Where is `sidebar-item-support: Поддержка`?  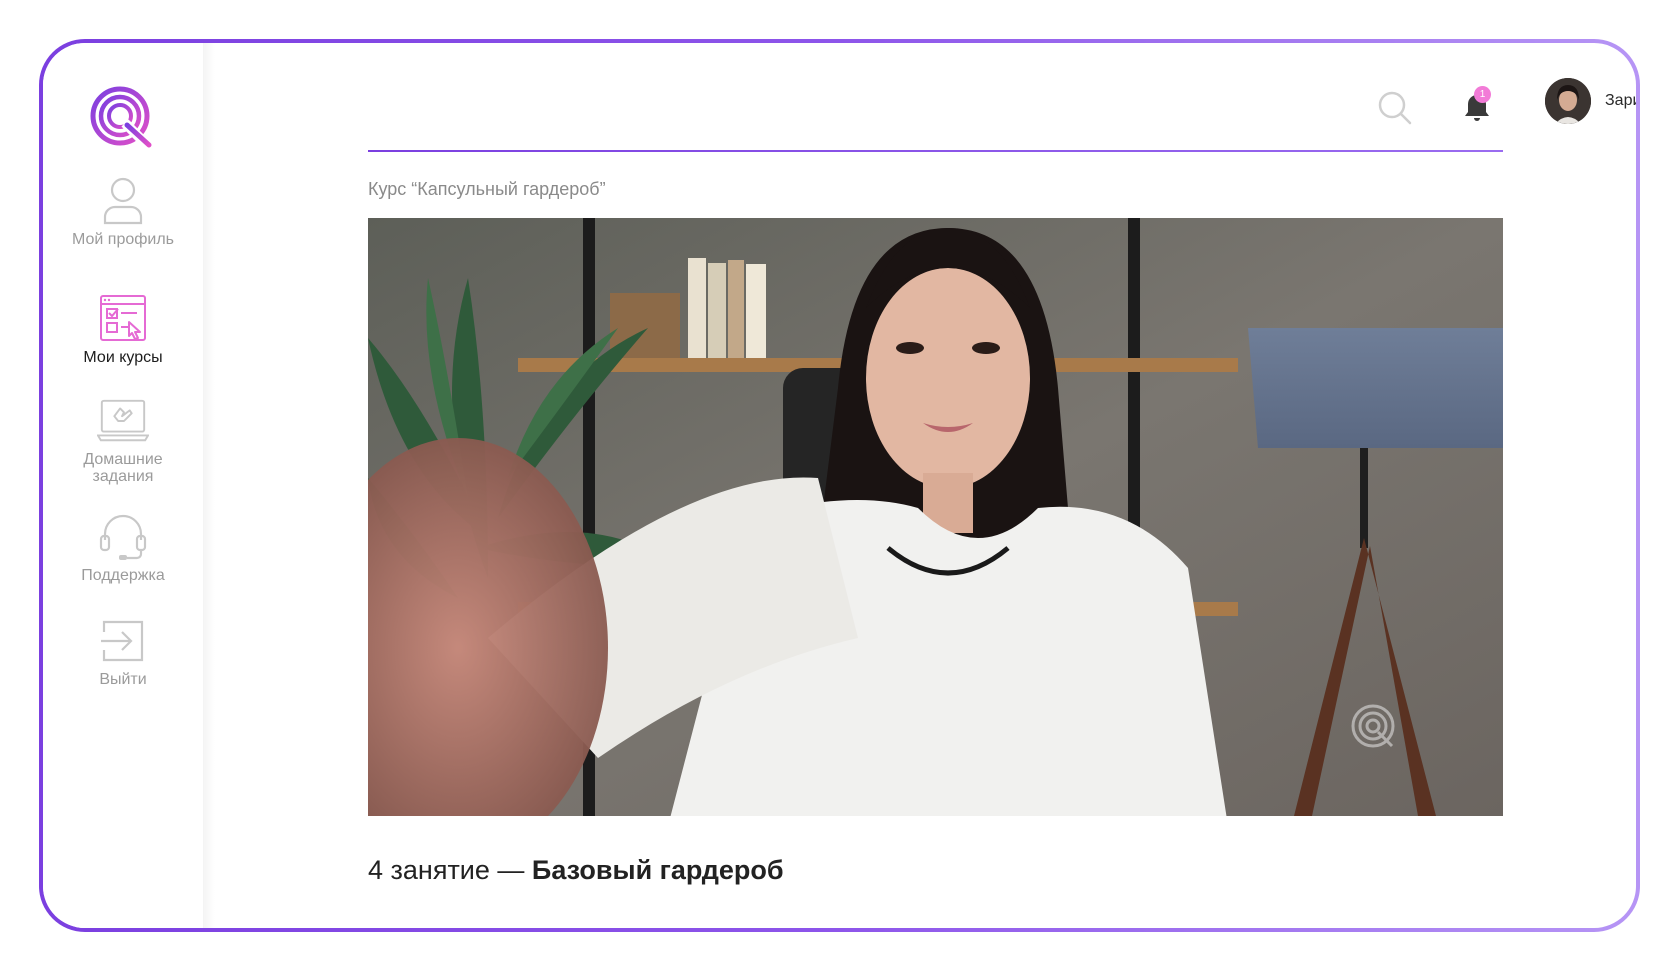
sidebar-item-support: Поддержка is located at coordinates (123, 547).